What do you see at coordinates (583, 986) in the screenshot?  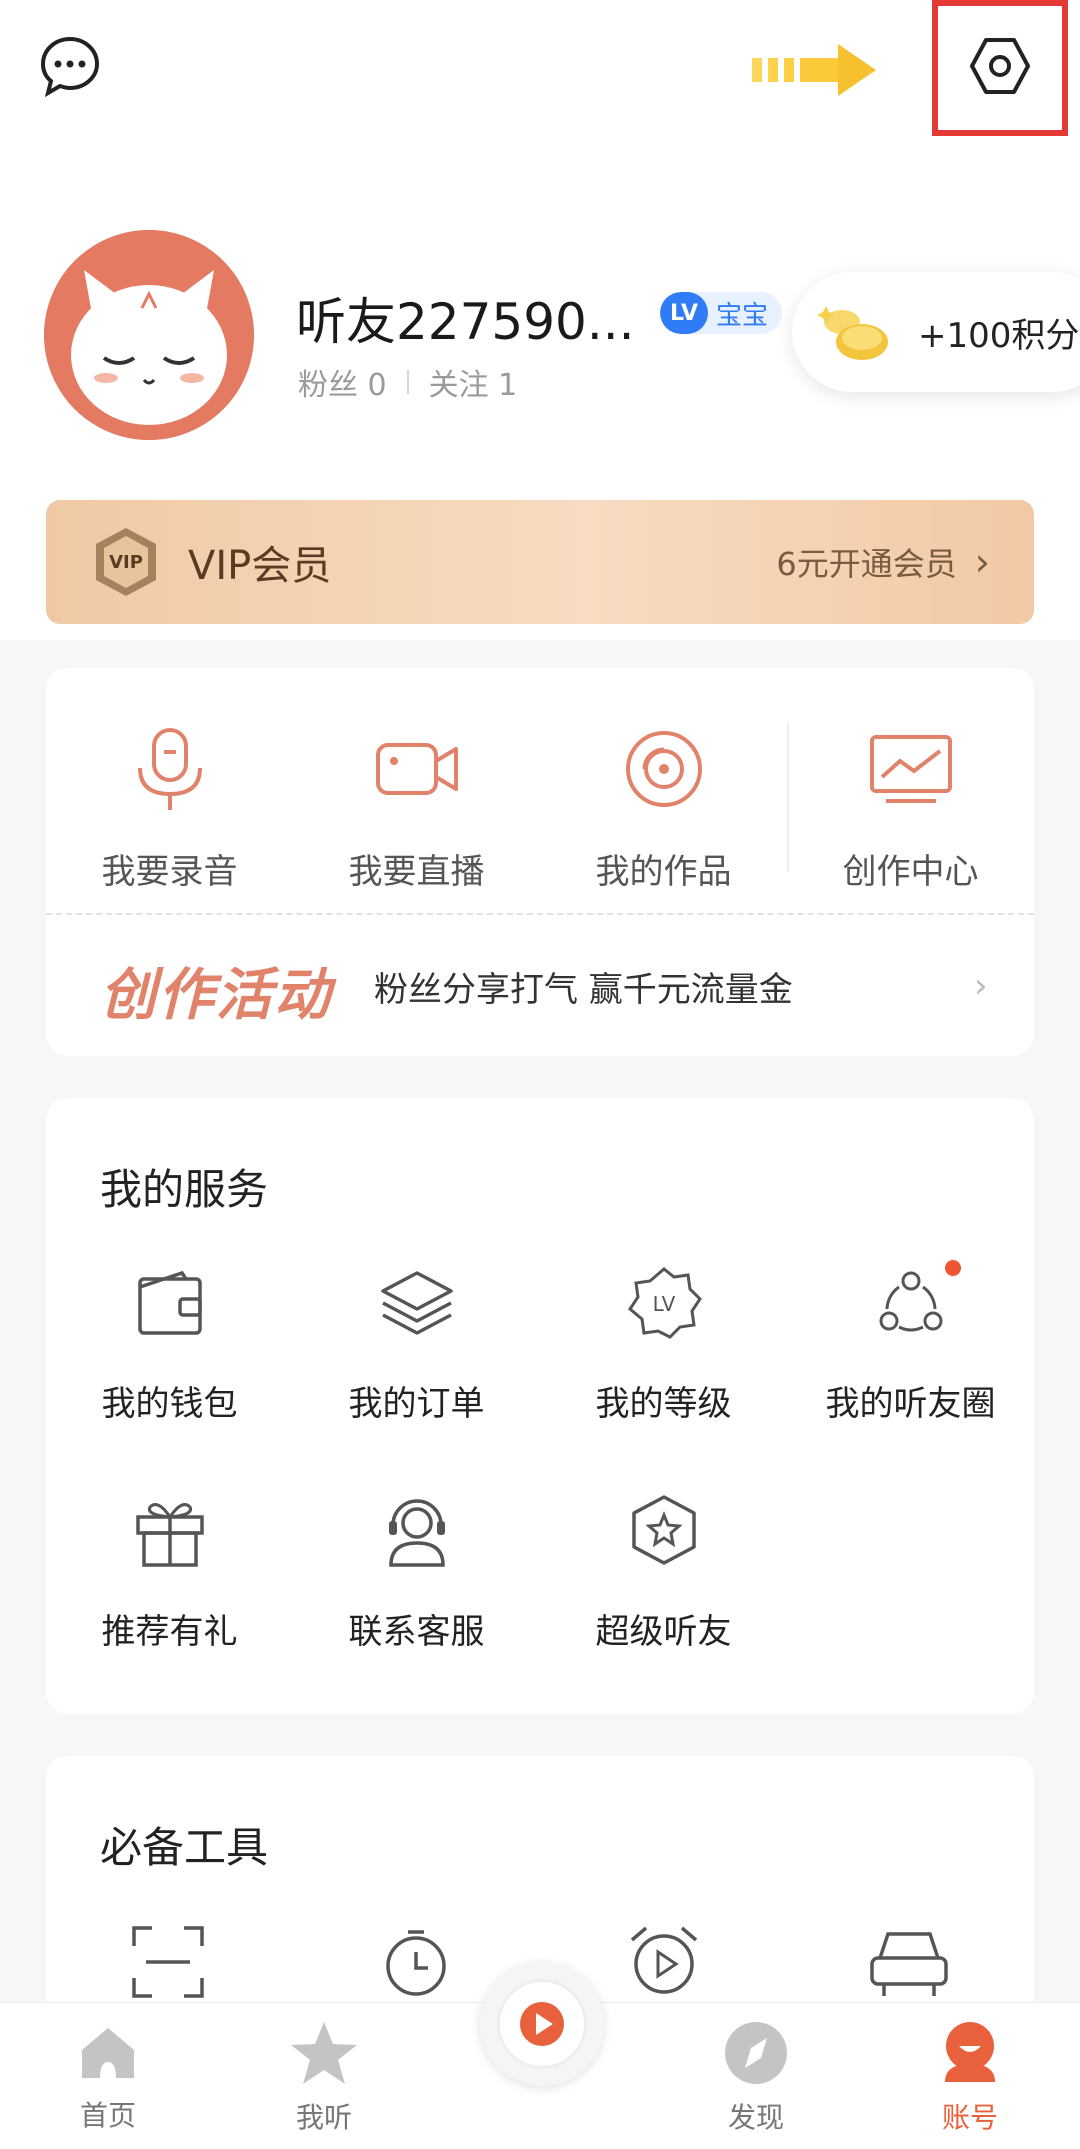 I see `activity-text: 粉丝分享打气 赢千元流量金` at bounding box center [583, 986].